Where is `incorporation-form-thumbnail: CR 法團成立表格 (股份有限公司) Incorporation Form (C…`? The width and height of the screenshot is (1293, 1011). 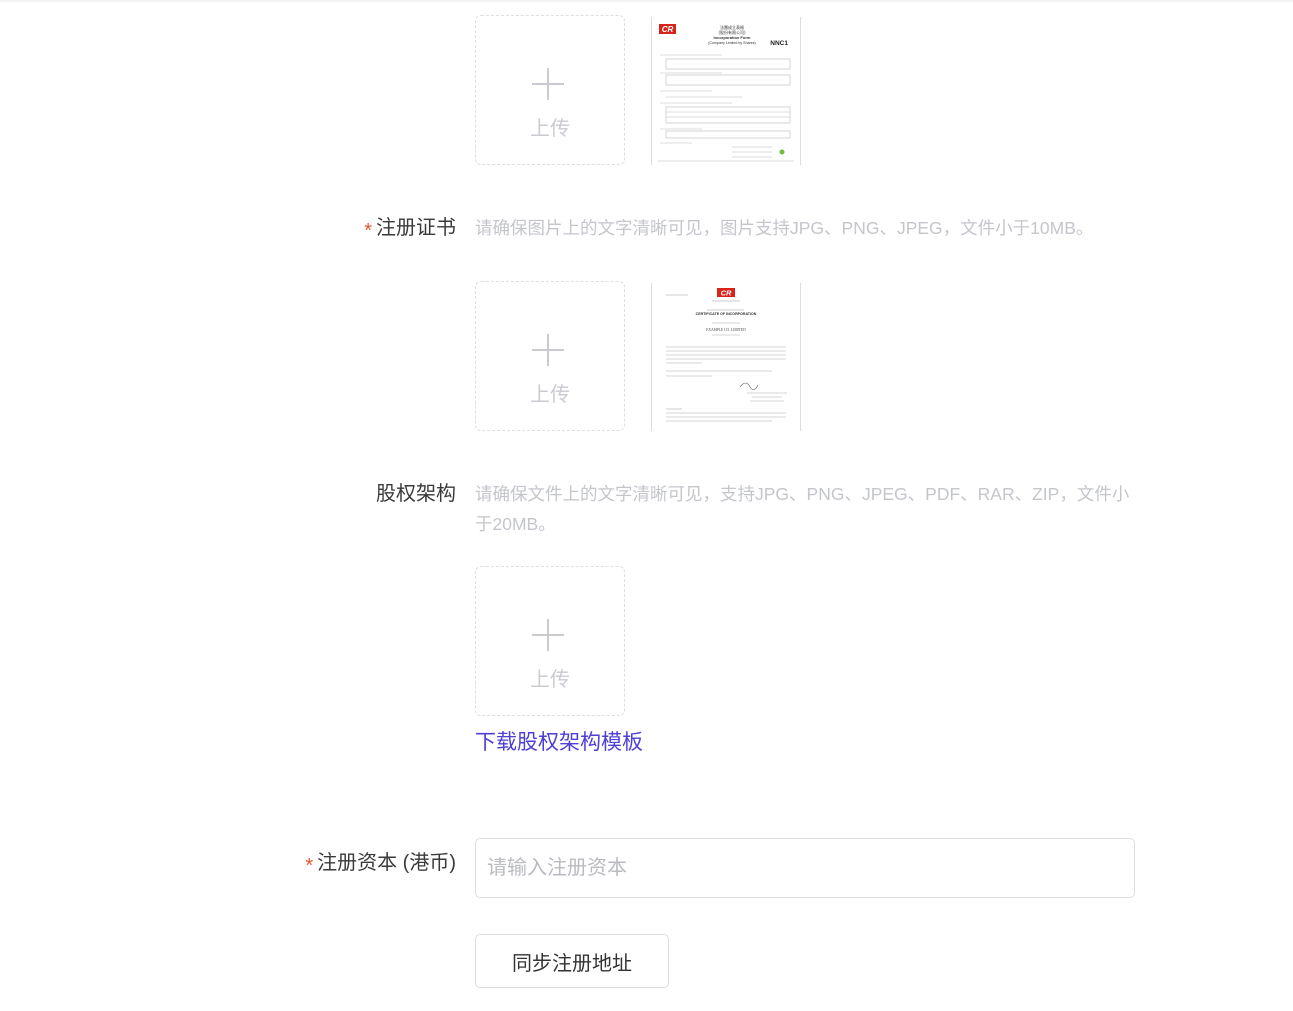
incorporation-form-thumbnail: CR 法團成立表格 (股份有限公司) Incorporation Form (C… is located at coordinates (726, 91).